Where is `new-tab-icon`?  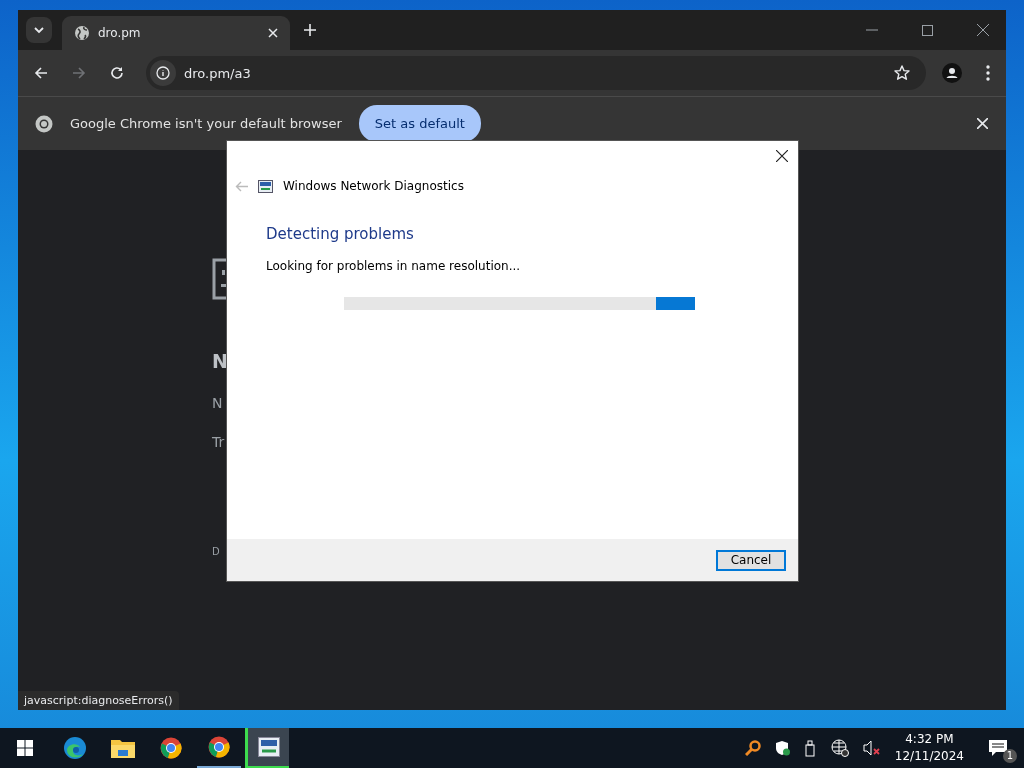 new-tab-icon is located at coordinates (310, 30).